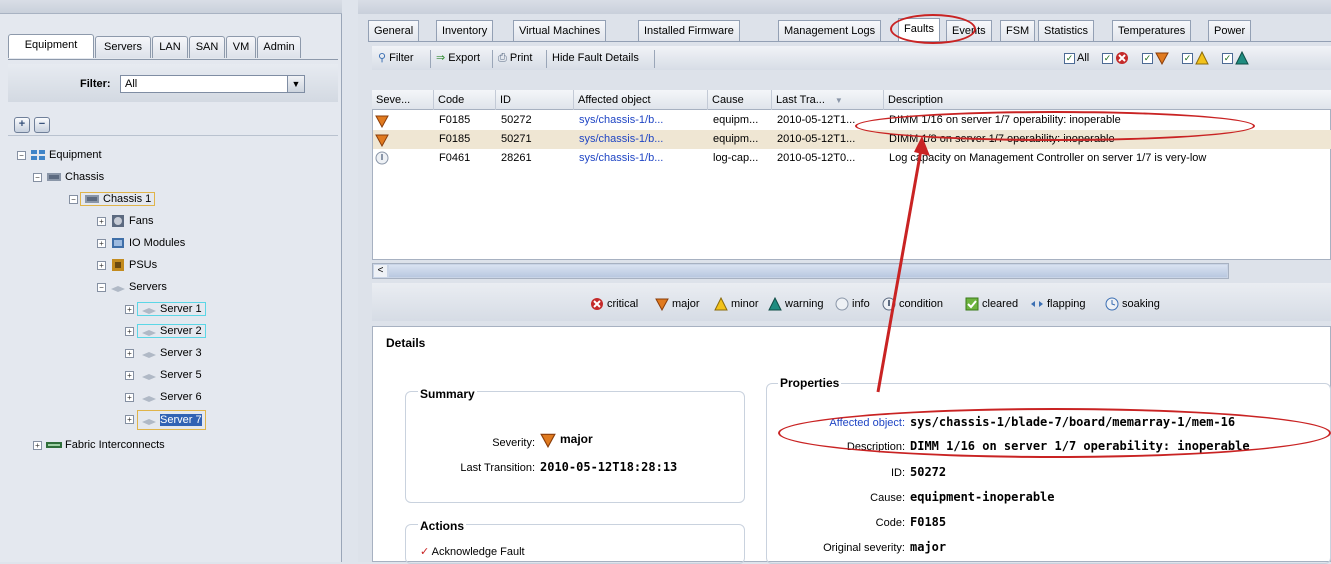 Image resolution: width=1331 pixels, height=564 pixels. Describe the element at coordinates (295, 84) in the screenshot. I see `chevron-down-icon: ▼` at that location.